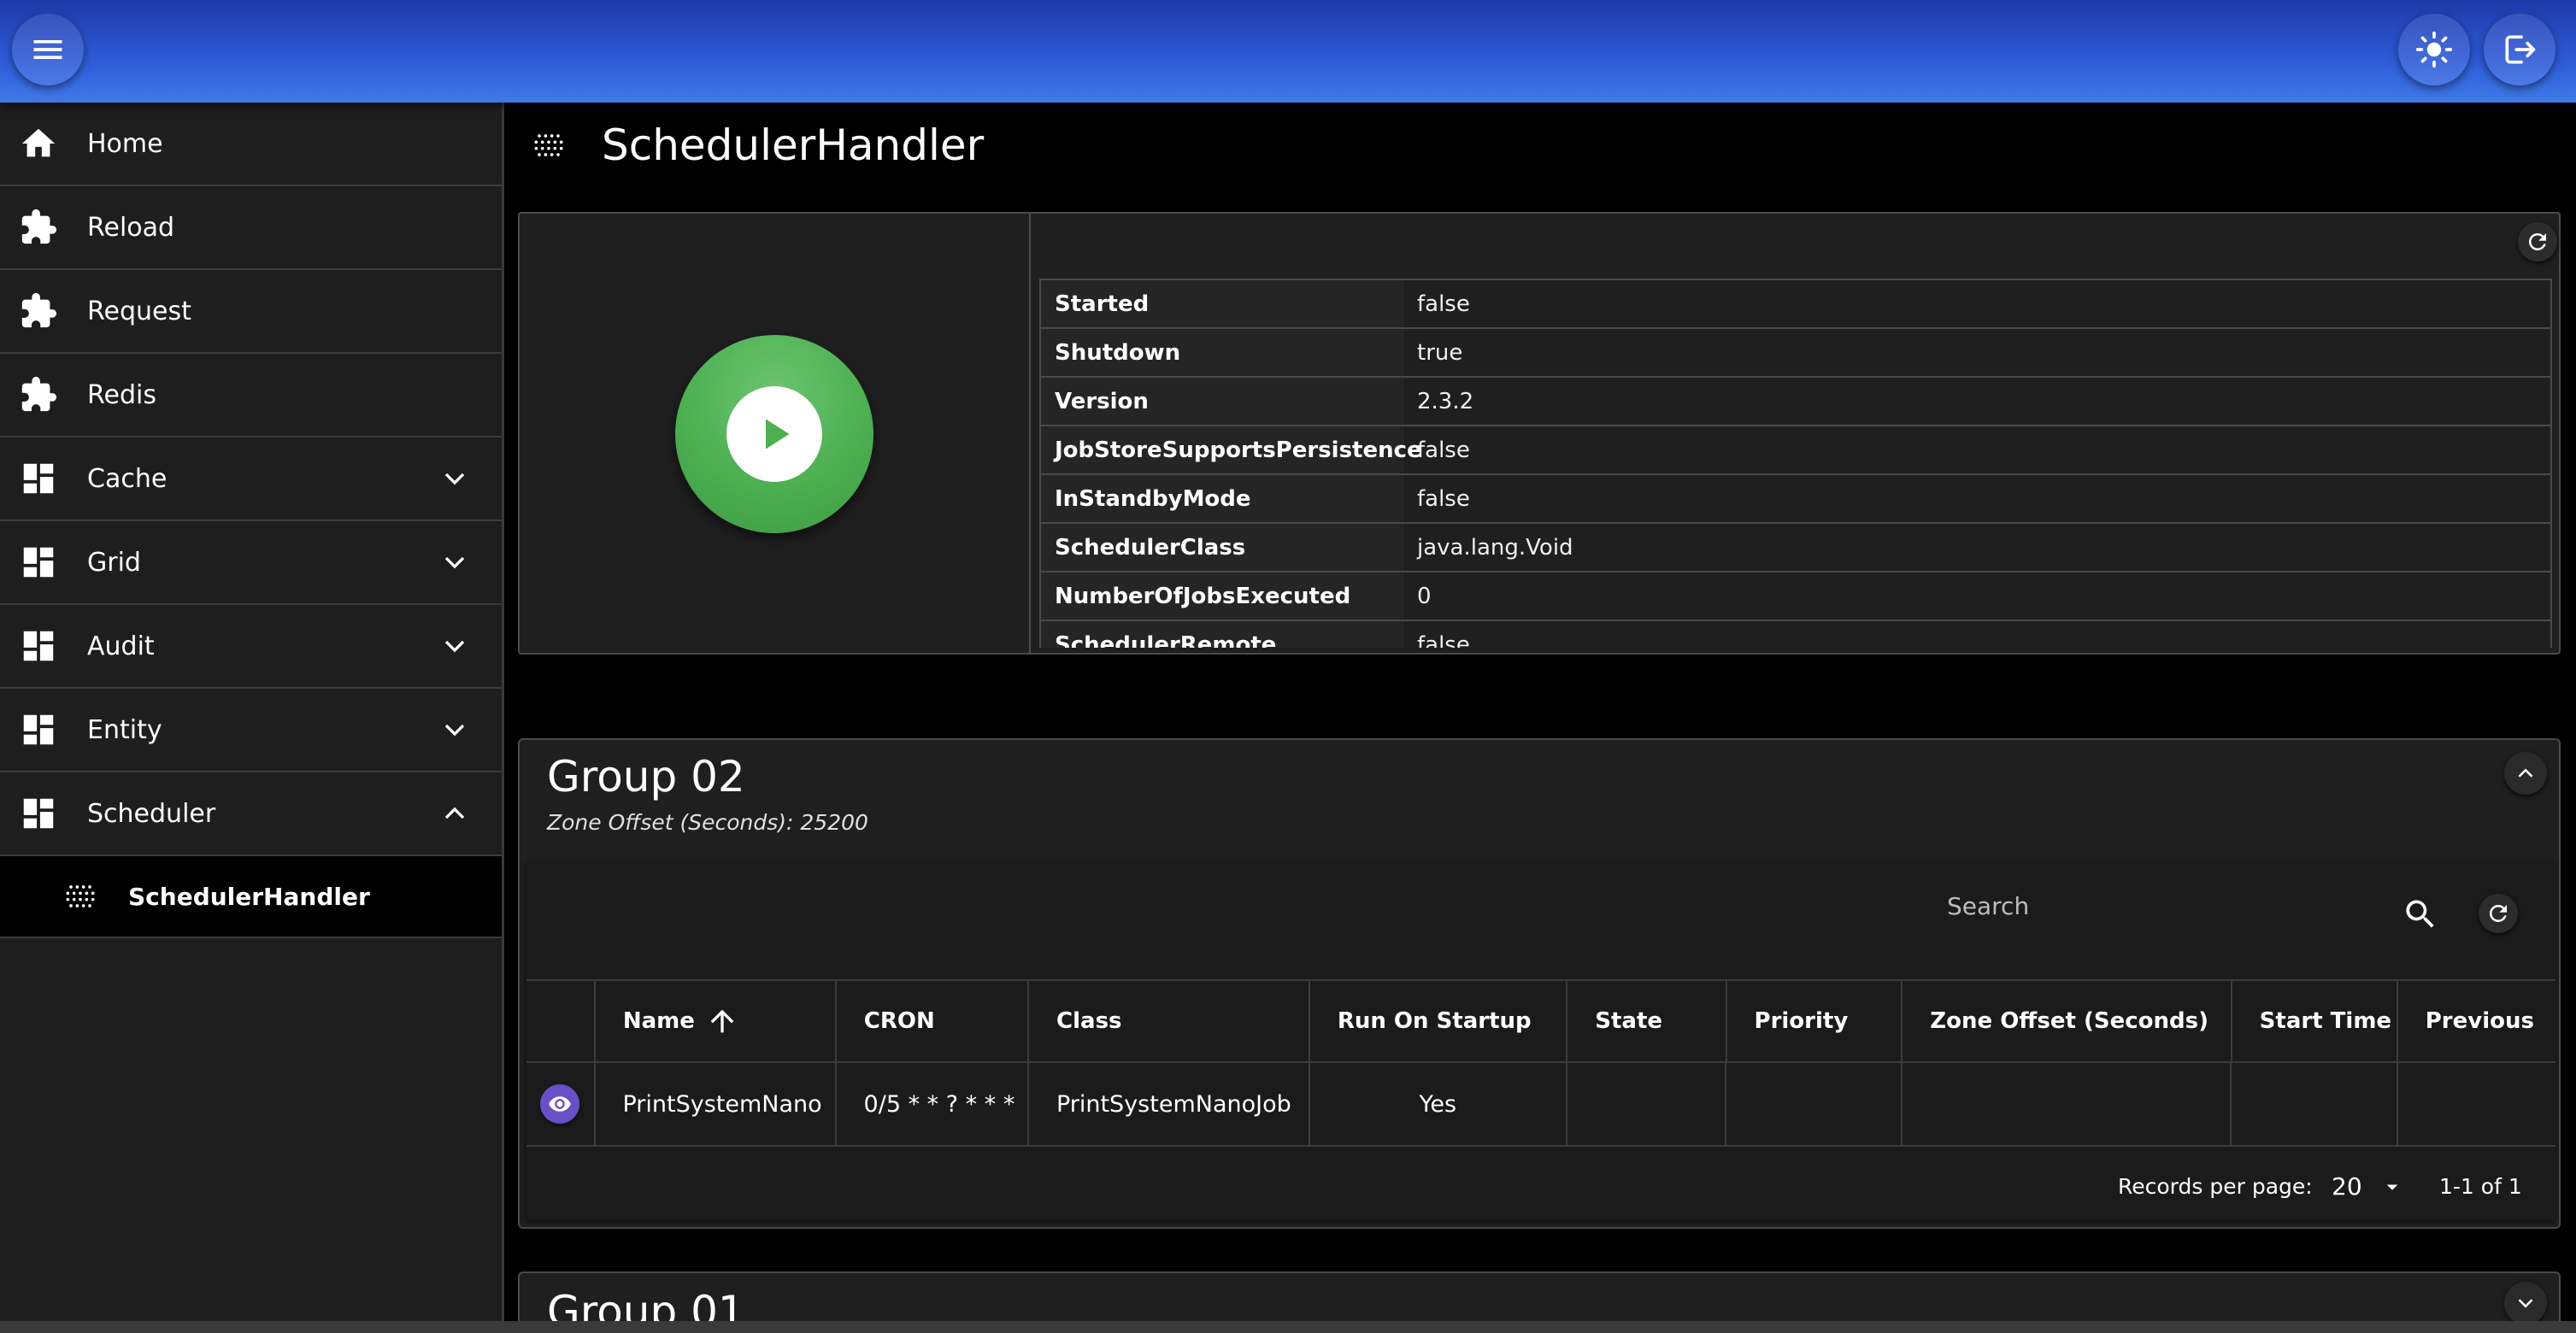 Image resolution: width=2576 pixels, height=1333 pixels. What do you see at coordinates (1169, 1021) in the screenshot?
I see `column-header-class: Class` at bounding box center [1169, 1021].